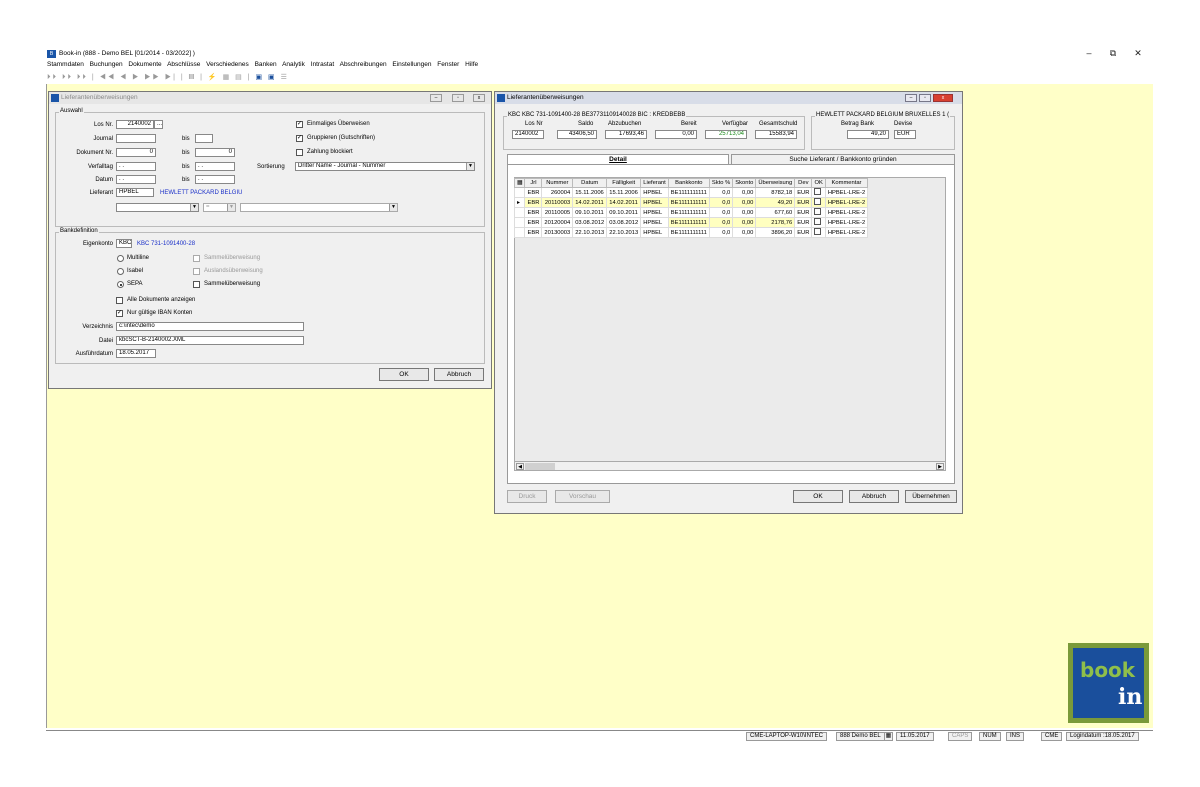  Describe the element at coordinates (215, 152) in the screenshot. I see `dokument-to-field: 0` at that location.